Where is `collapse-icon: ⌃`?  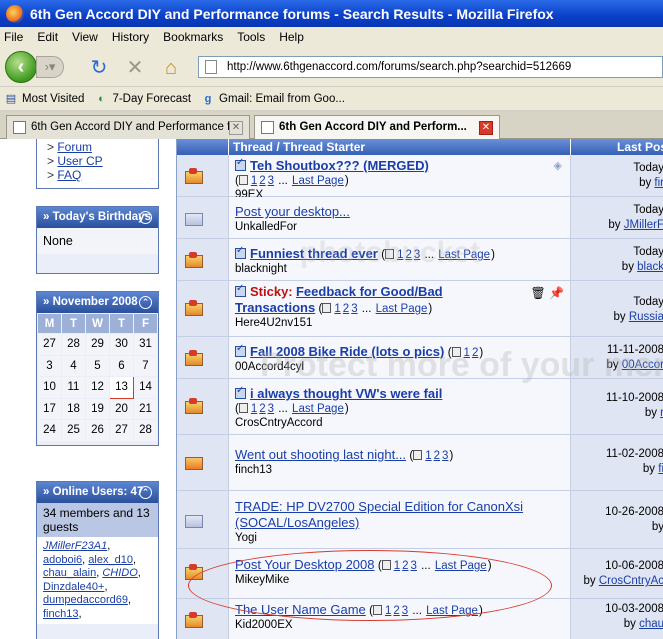
collapse-icon: ⌃ is located at coordinates (145, 302).